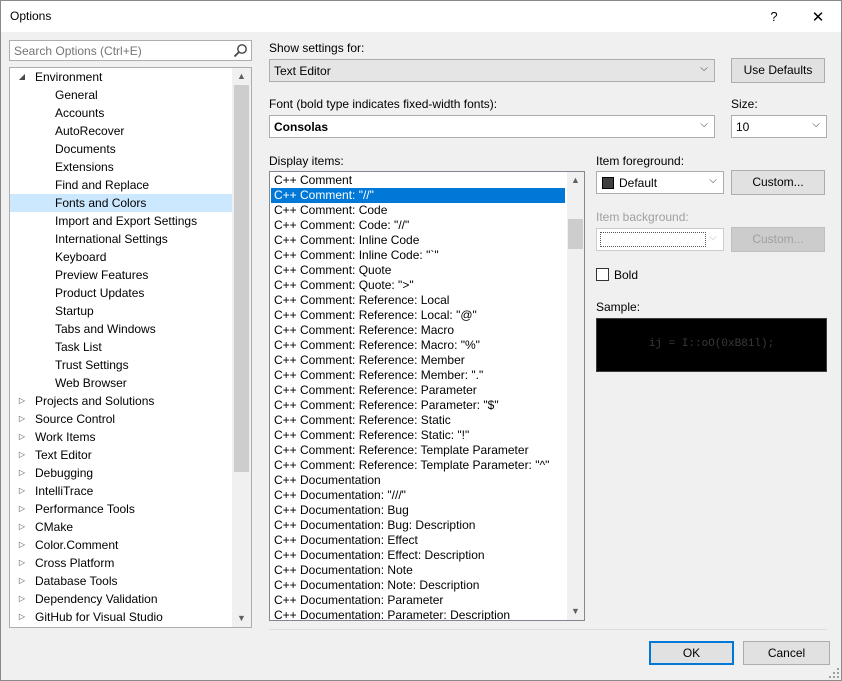 The image size is (842, 681). I want to click on display-item: C++ Documentation: Note, so click(418, 570).